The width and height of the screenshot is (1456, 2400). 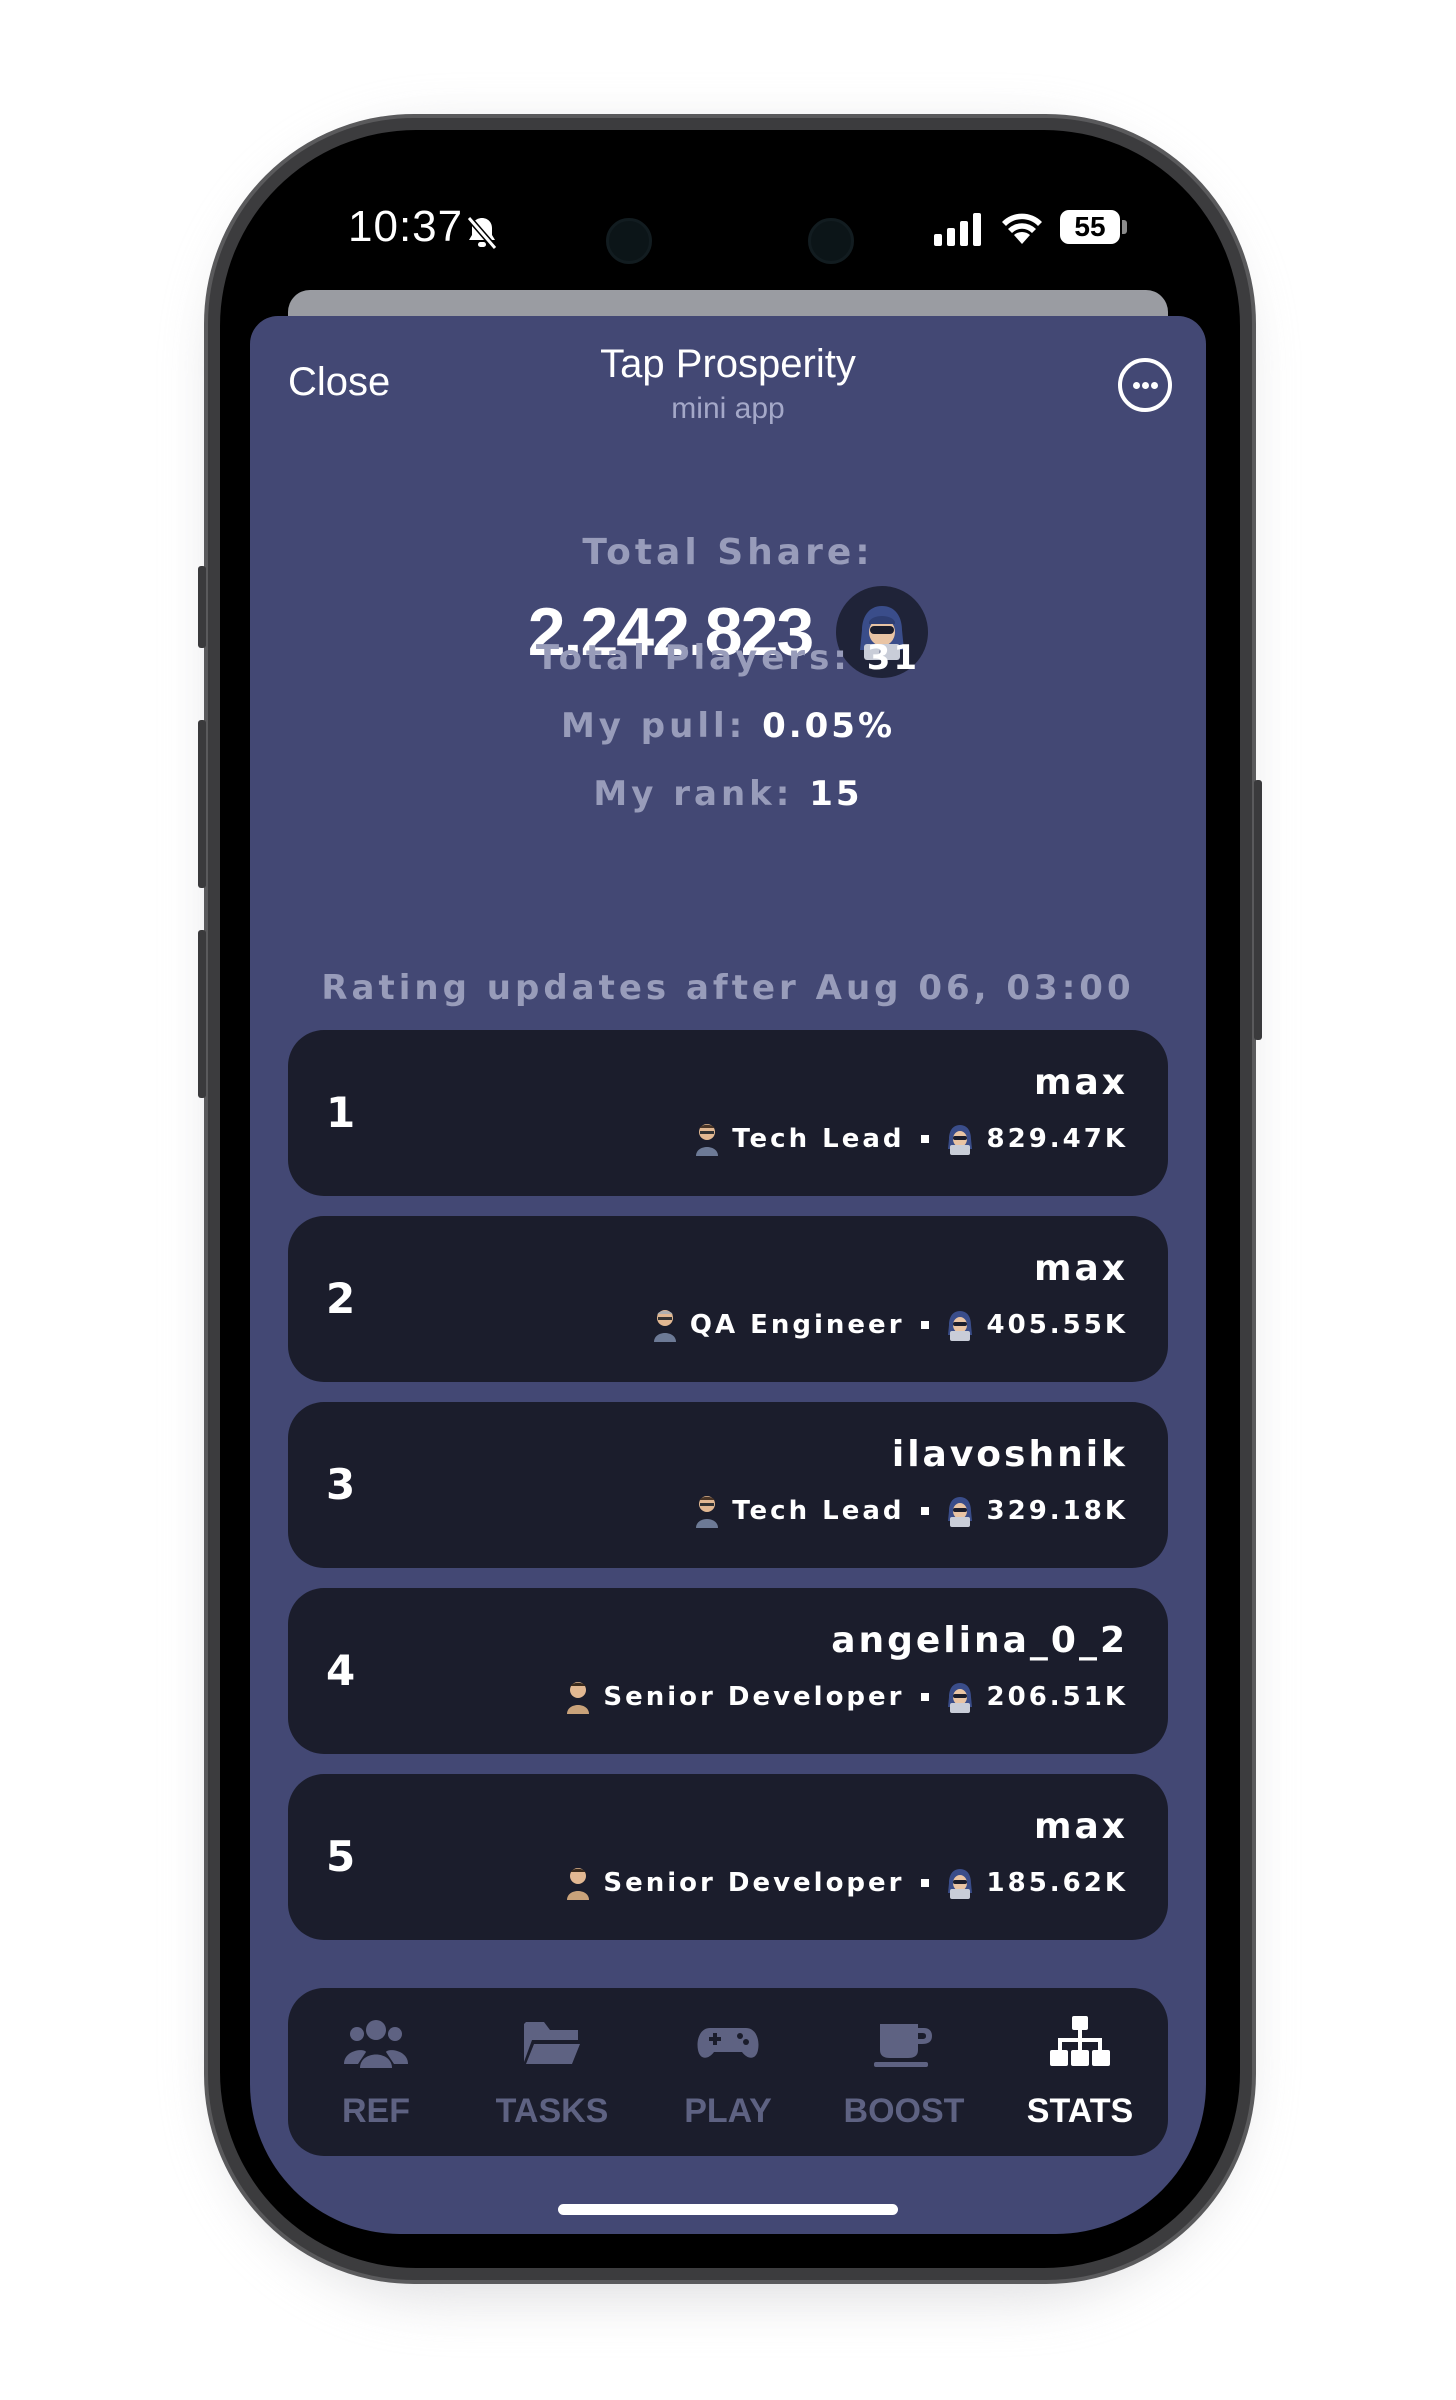 I want to click on my-pull-label: My pull:, so click(x=653, y=726).